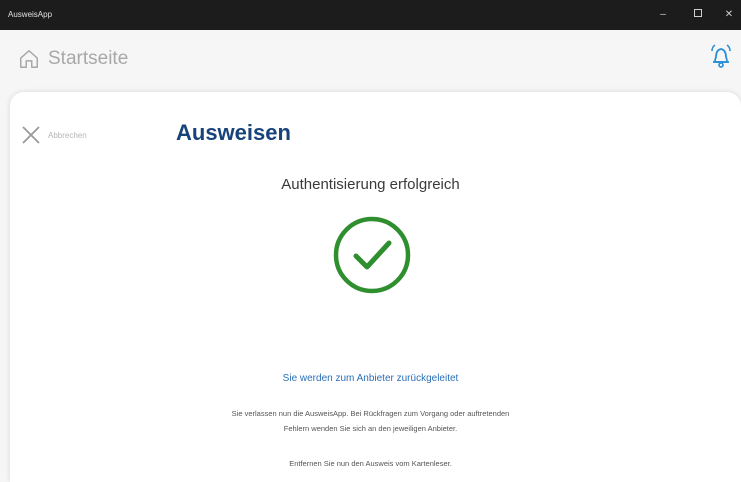 This screenshot has width=741, height=482. What do you see at coordinates (88, 58) in the screenshot?
I see `home-label: Startseite` at bounding box center [88, 58].